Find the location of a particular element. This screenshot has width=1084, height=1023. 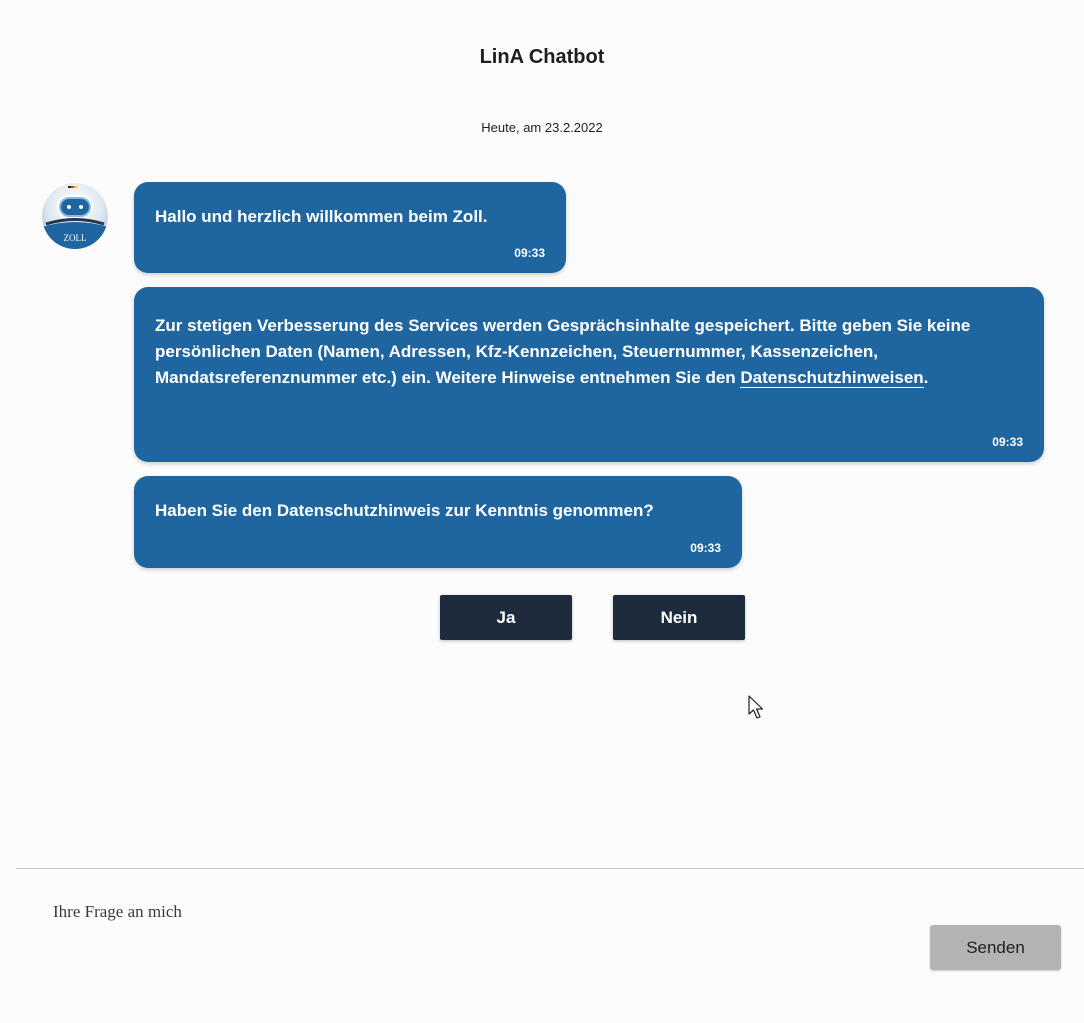

date-separator: Heute, am 23.2.2022 is located at coordinates (542, 127).